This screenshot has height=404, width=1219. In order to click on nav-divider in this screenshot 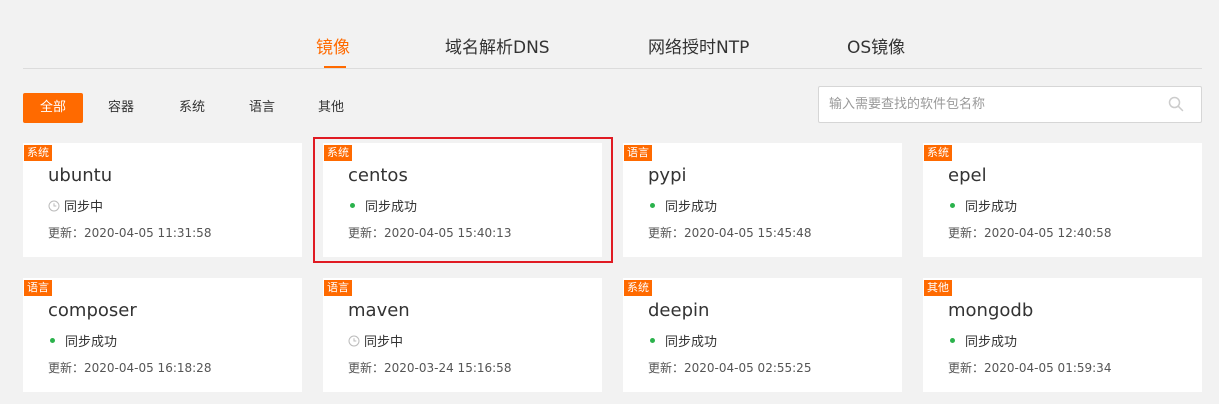, I will do `click(612, 68)`.